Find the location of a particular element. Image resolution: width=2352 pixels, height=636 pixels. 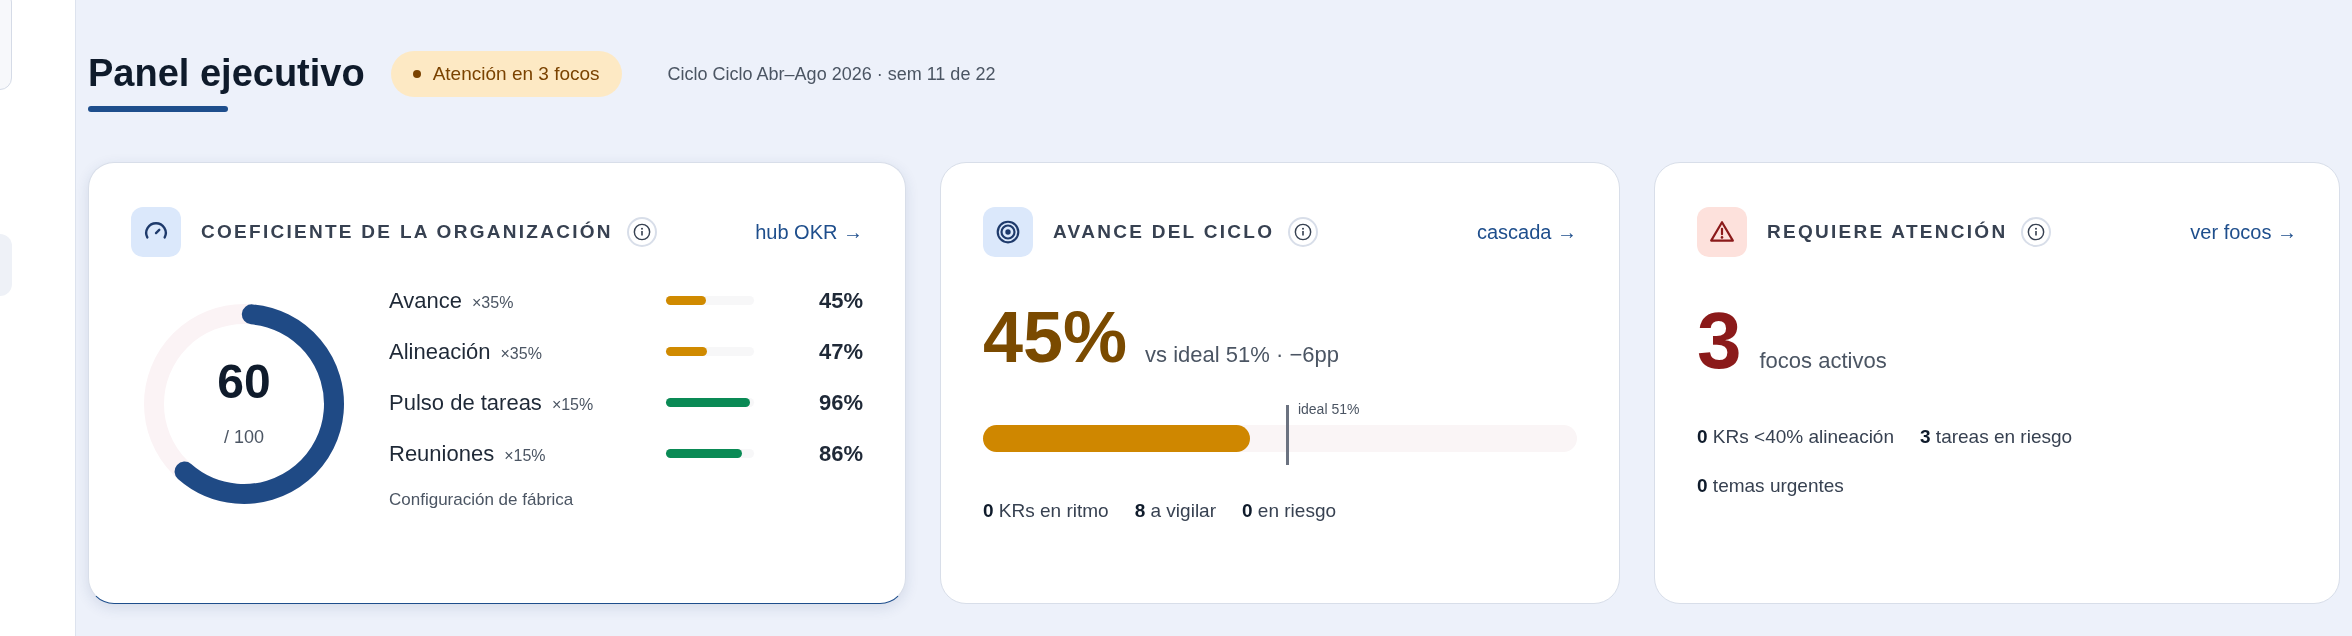

score-max: / 100 is located at coordinates (243, 437).